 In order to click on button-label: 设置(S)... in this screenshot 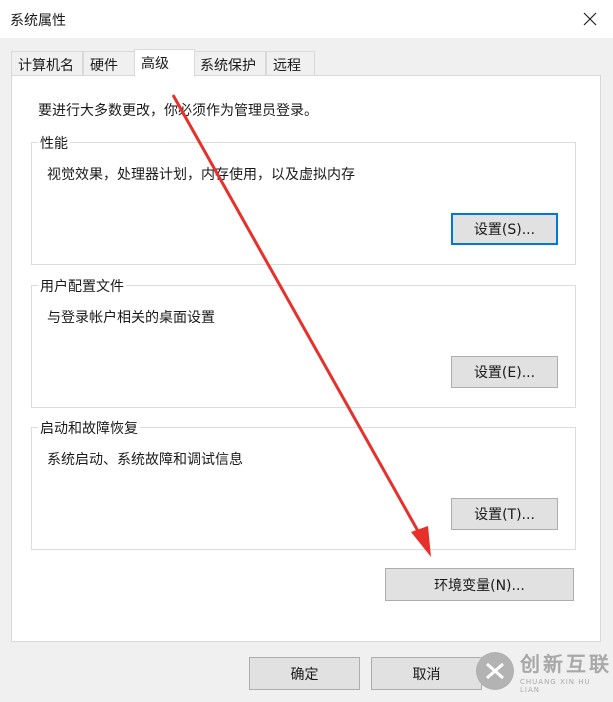, I will do `click(504, 230)`.